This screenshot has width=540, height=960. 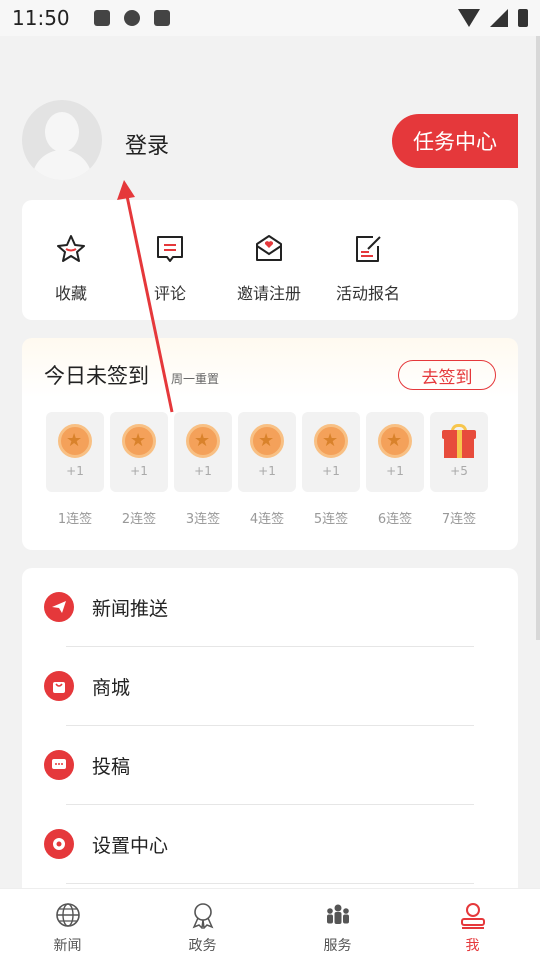 I want to click on star-icon, so click(x=71, y=248).